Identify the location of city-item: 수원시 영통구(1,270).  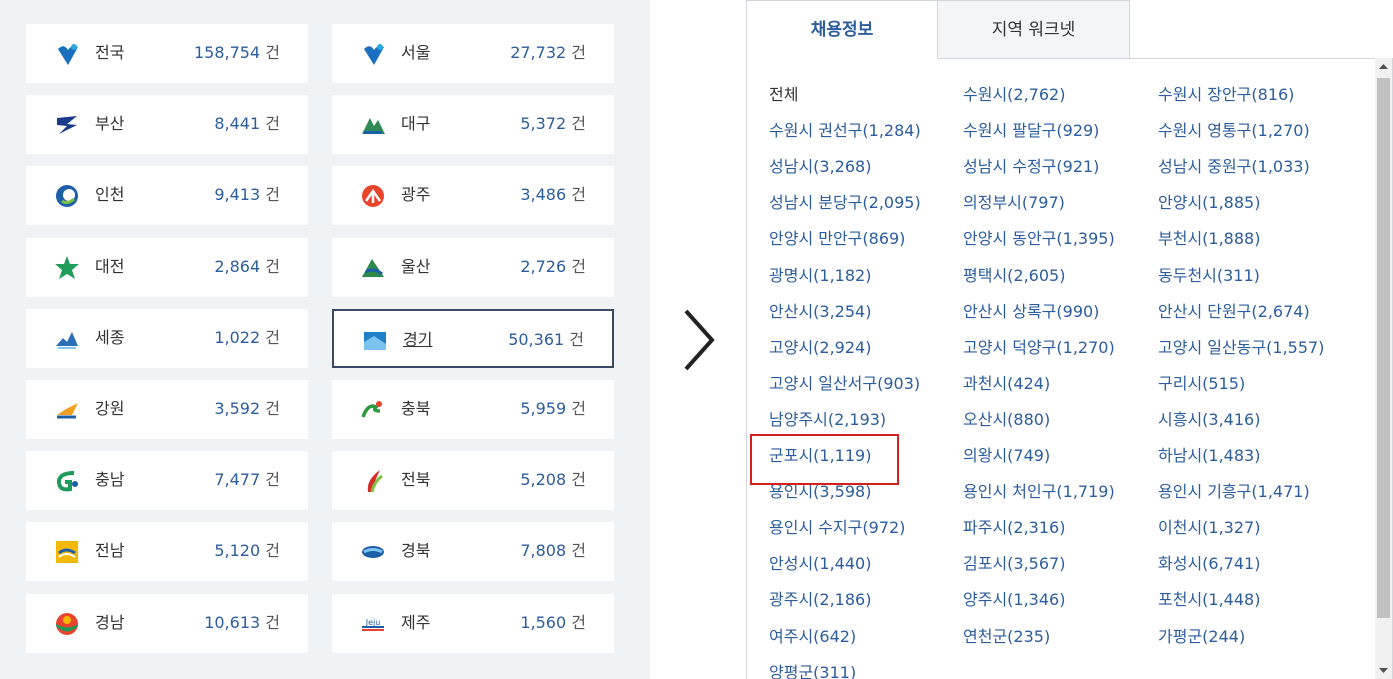
(1234, 131).